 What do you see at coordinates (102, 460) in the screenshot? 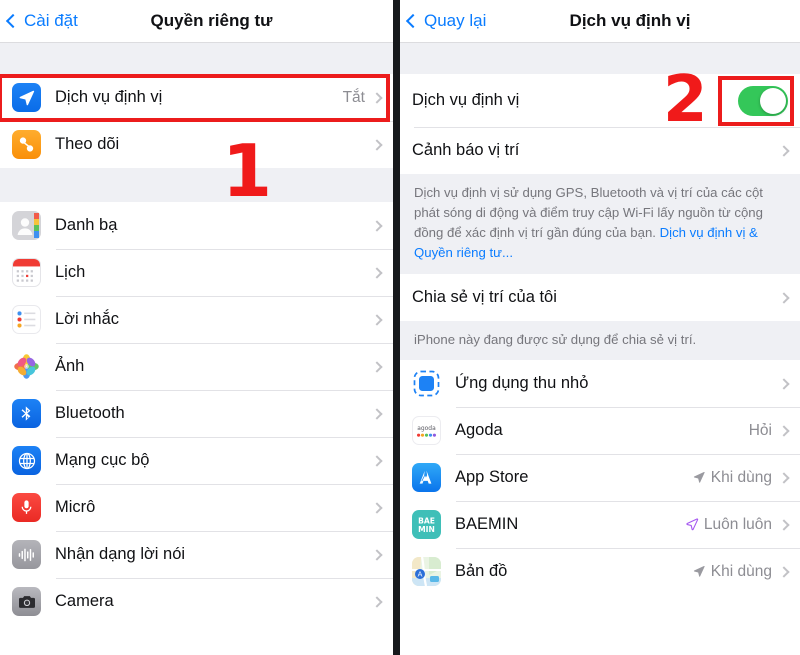
I see `row-label: Mạng cục bộ` at bounding box center [102, 460].